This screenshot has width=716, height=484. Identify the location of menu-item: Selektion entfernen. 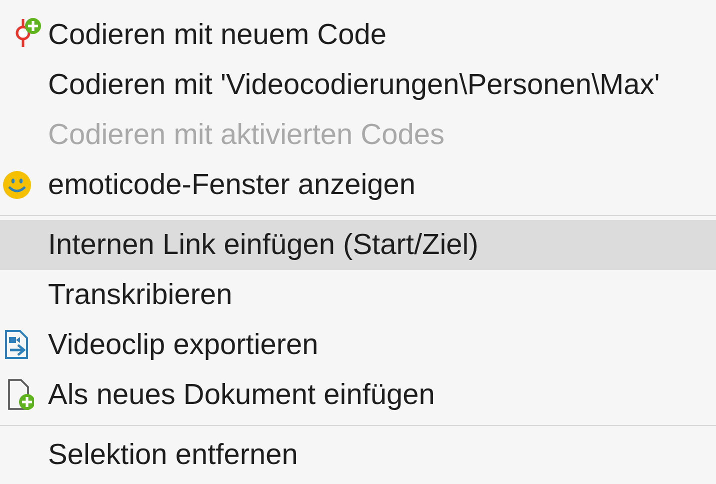
(358, 455).